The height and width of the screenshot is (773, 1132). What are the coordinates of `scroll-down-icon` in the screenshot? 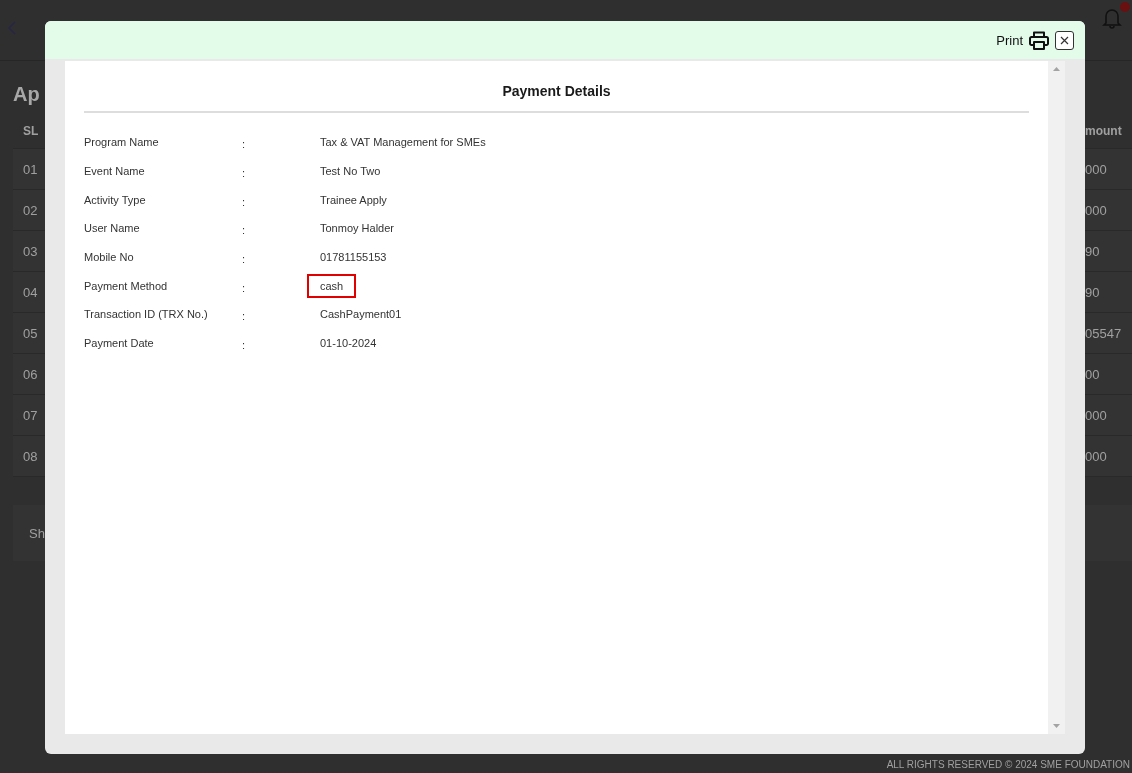 It's located at (1056, 726).